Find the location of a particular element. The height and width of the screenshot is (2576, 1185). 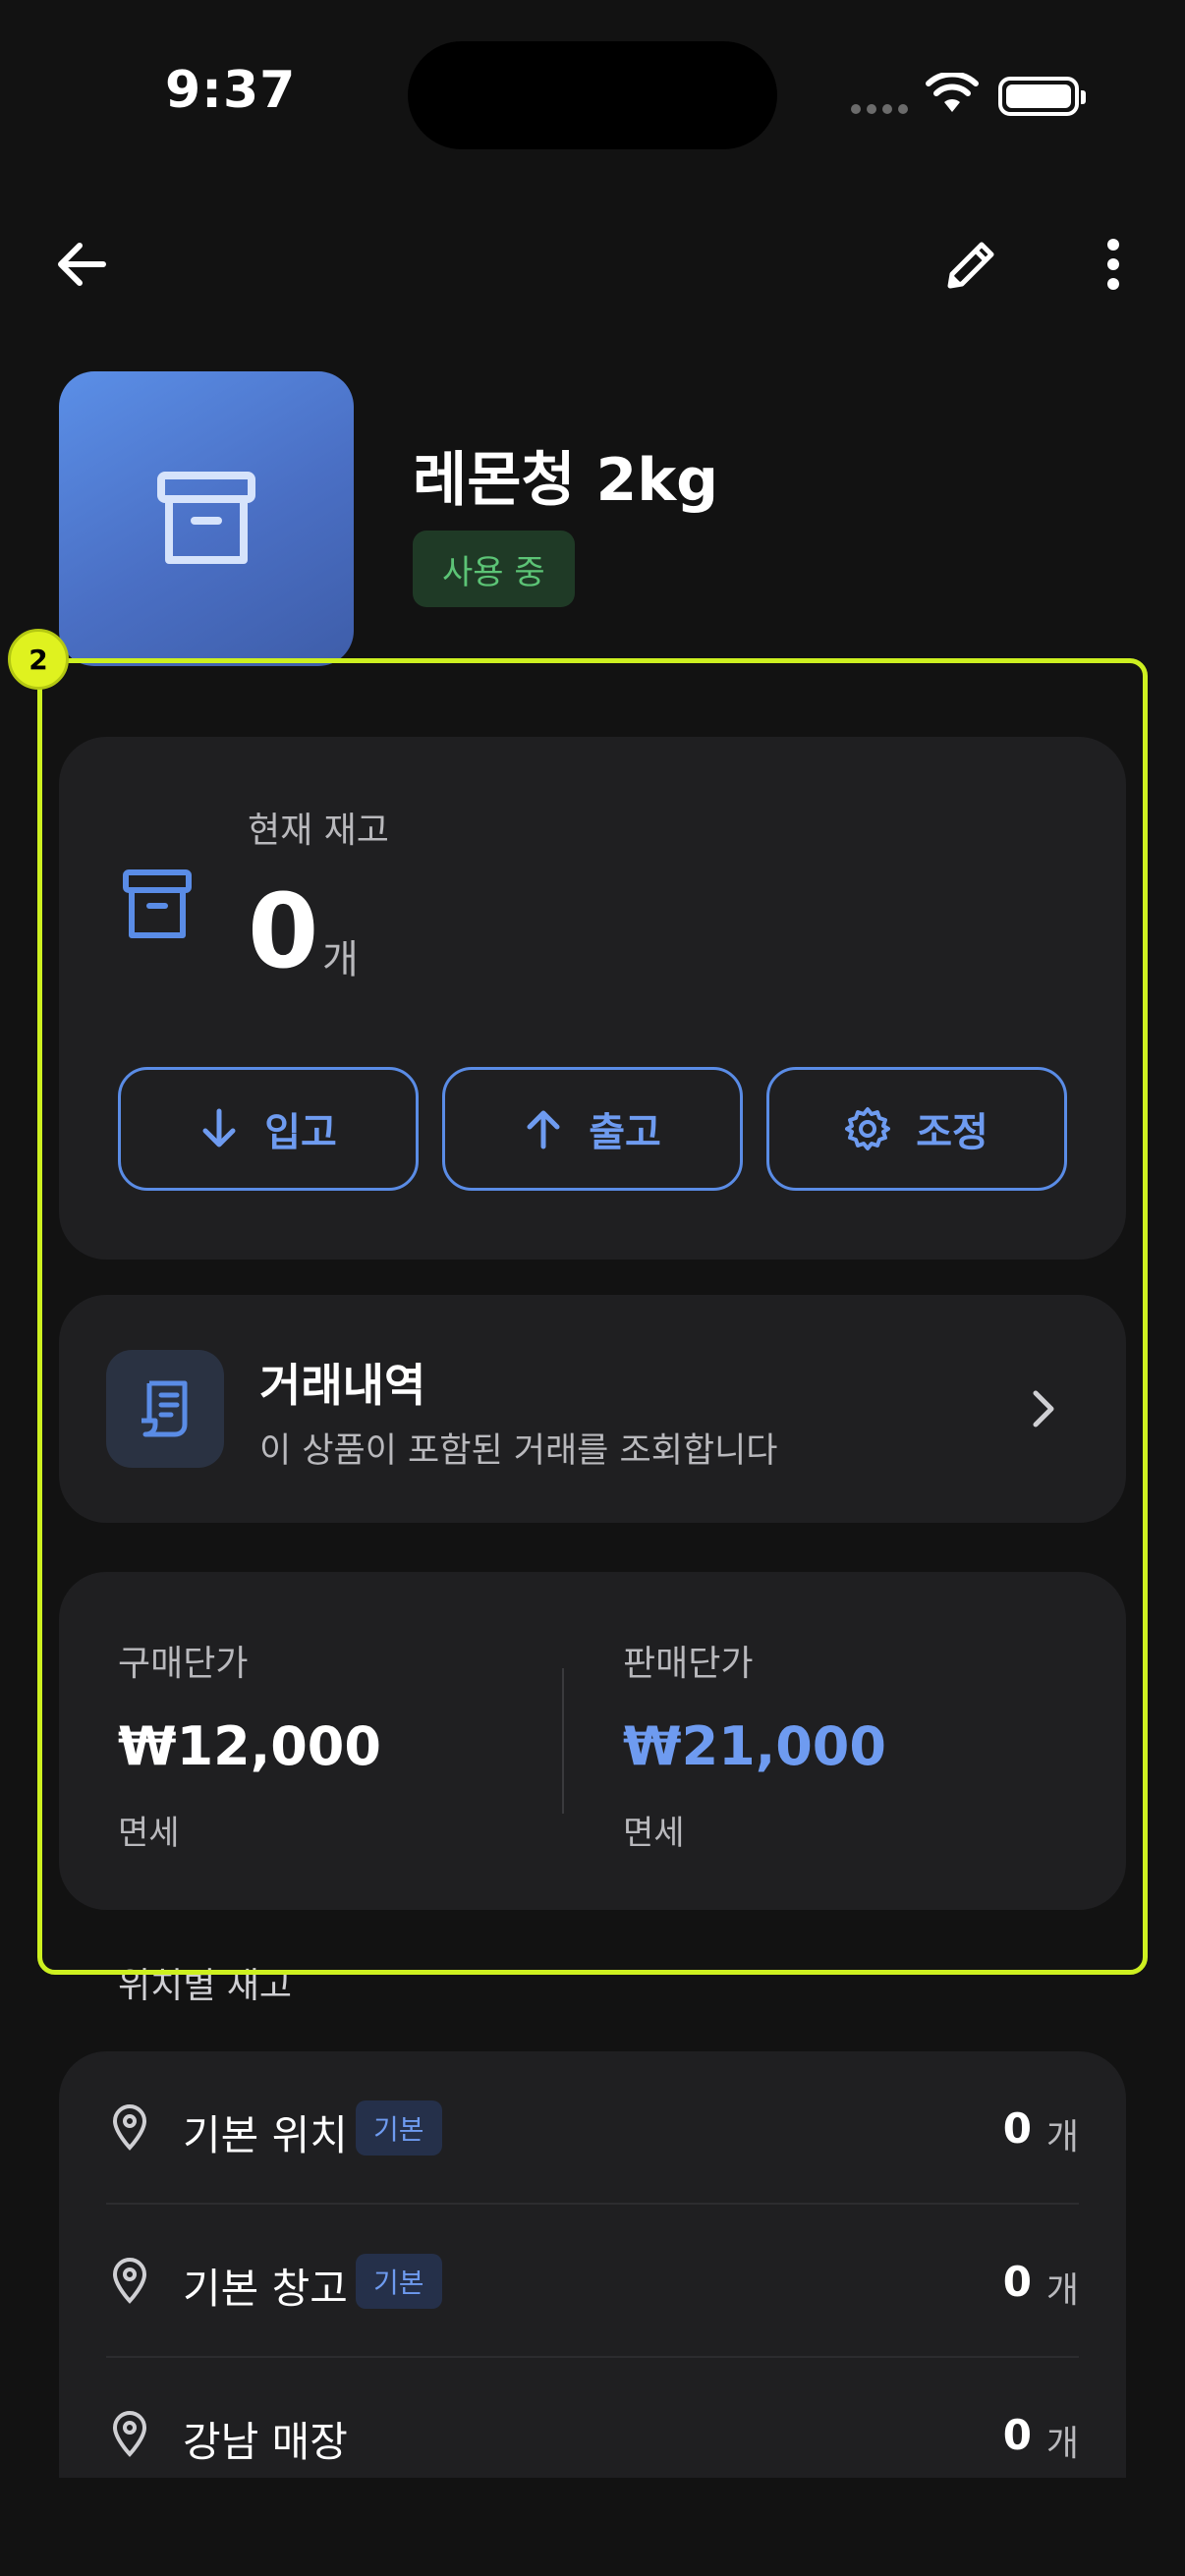

product-image is located at coordinates (207, 518).